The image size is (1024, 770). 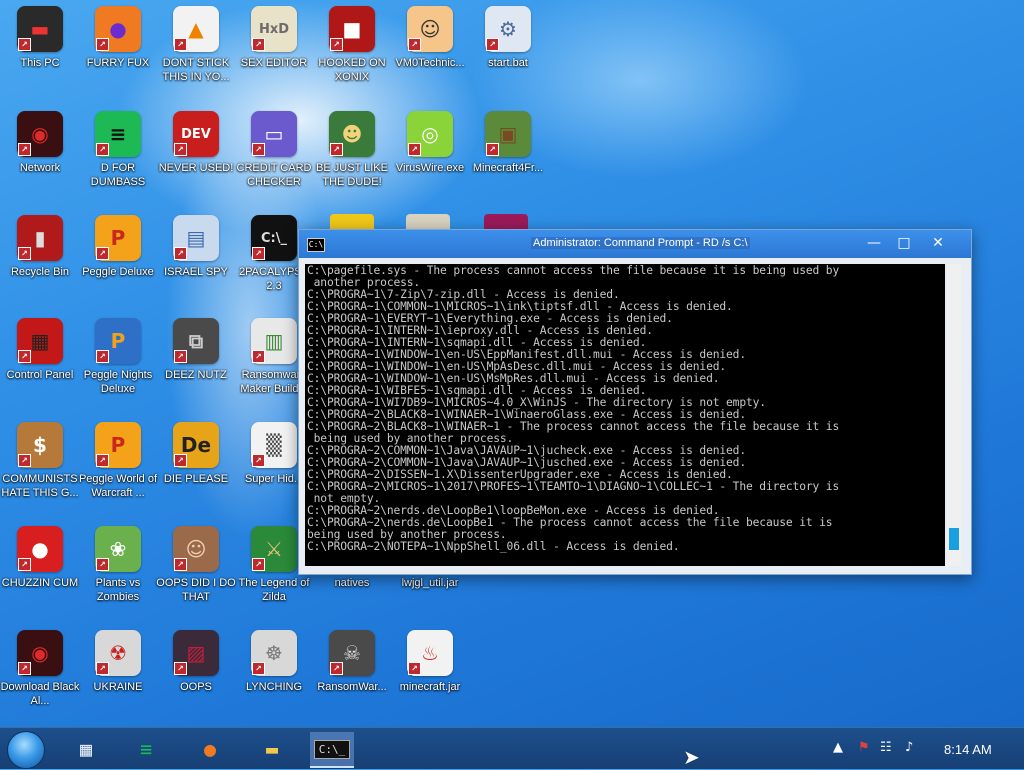 I want to click on action-center-flag-icon: ⚑, so click(x=864, y=747).